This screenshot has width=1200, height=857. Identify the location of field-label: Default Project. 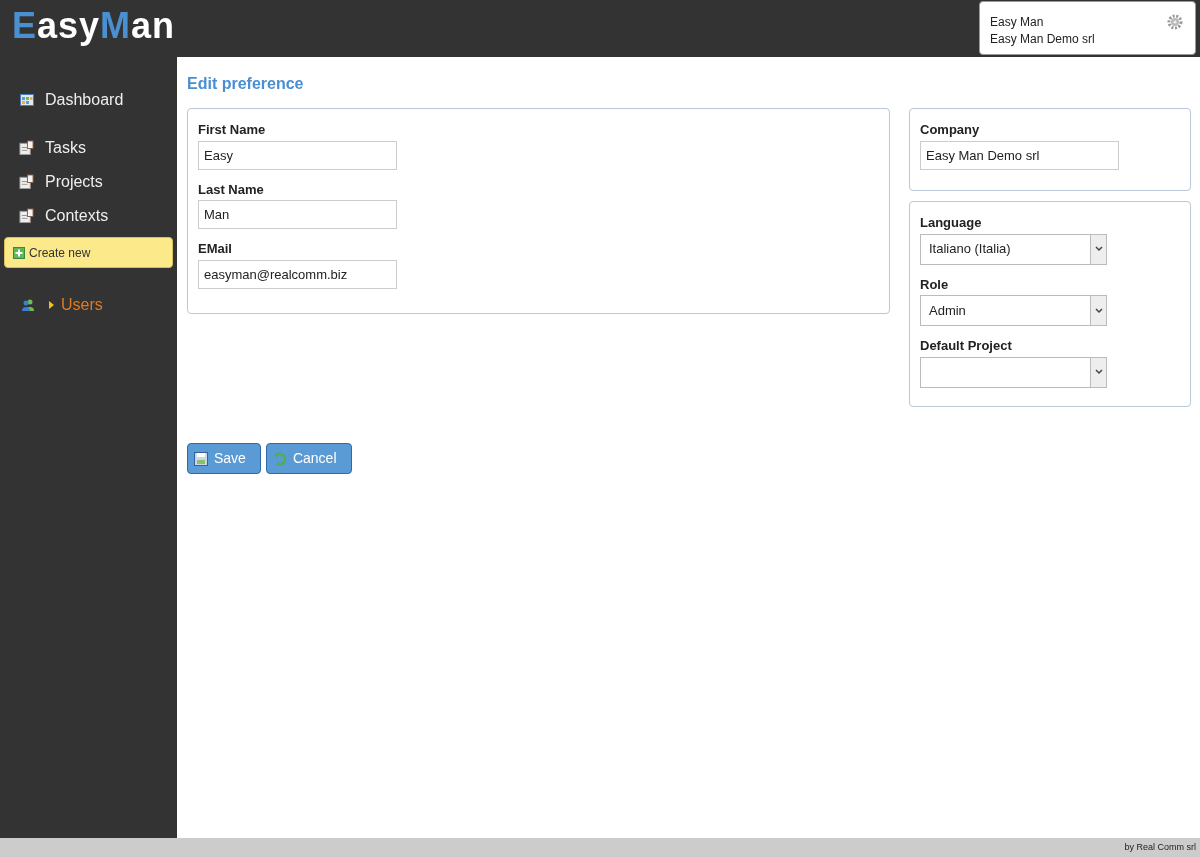
(966, 346).